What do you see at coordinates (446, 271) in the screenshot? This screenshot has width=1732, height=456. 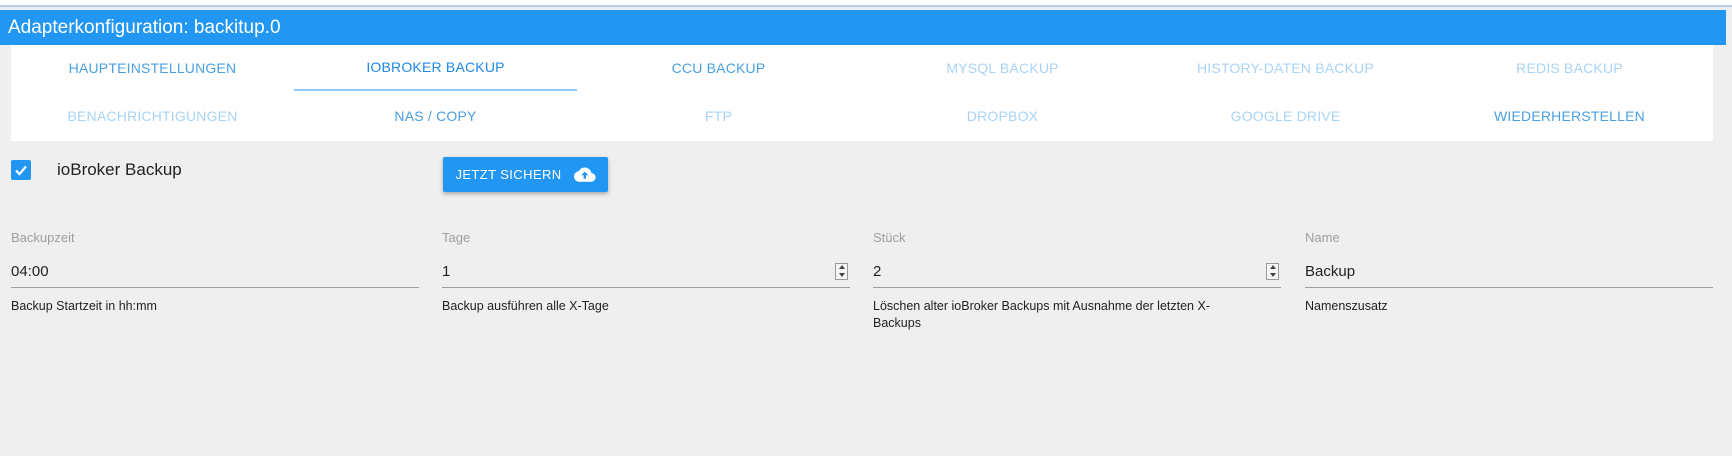 I see `field-value: 1` at bounding box center [446, 271].